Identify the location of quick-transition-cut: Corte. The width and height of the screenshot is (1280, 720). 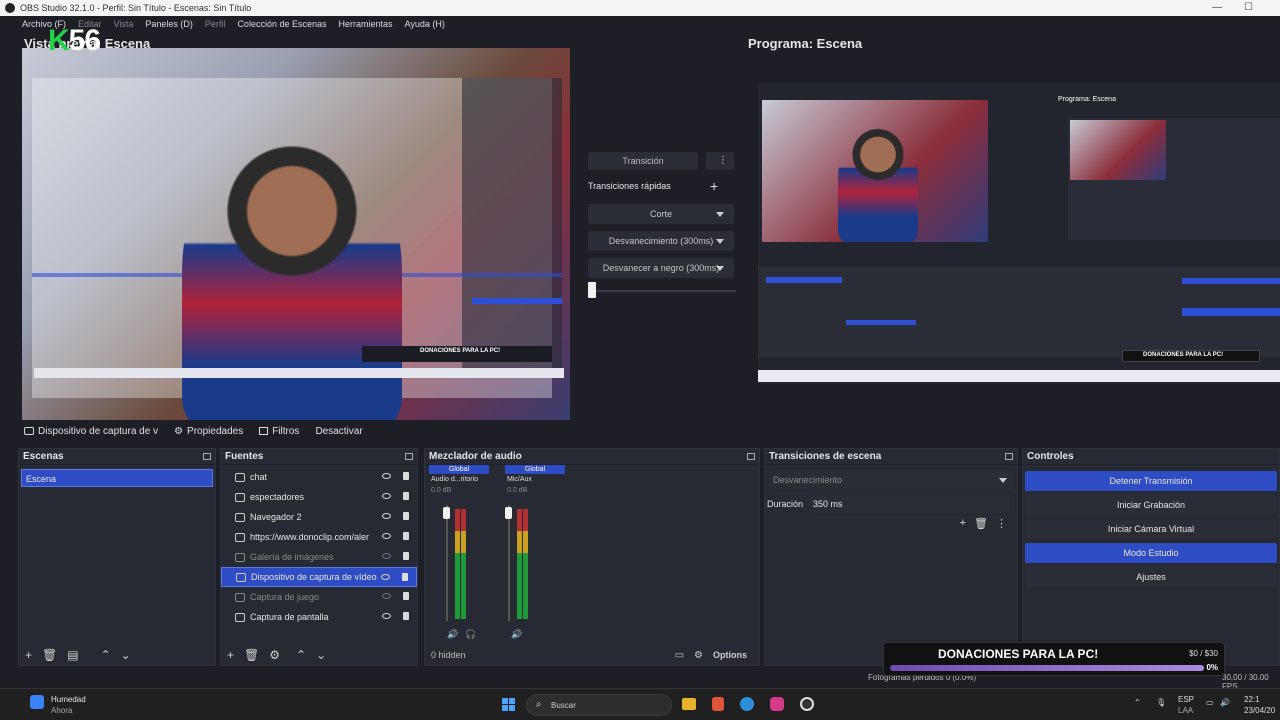
(661, 214).